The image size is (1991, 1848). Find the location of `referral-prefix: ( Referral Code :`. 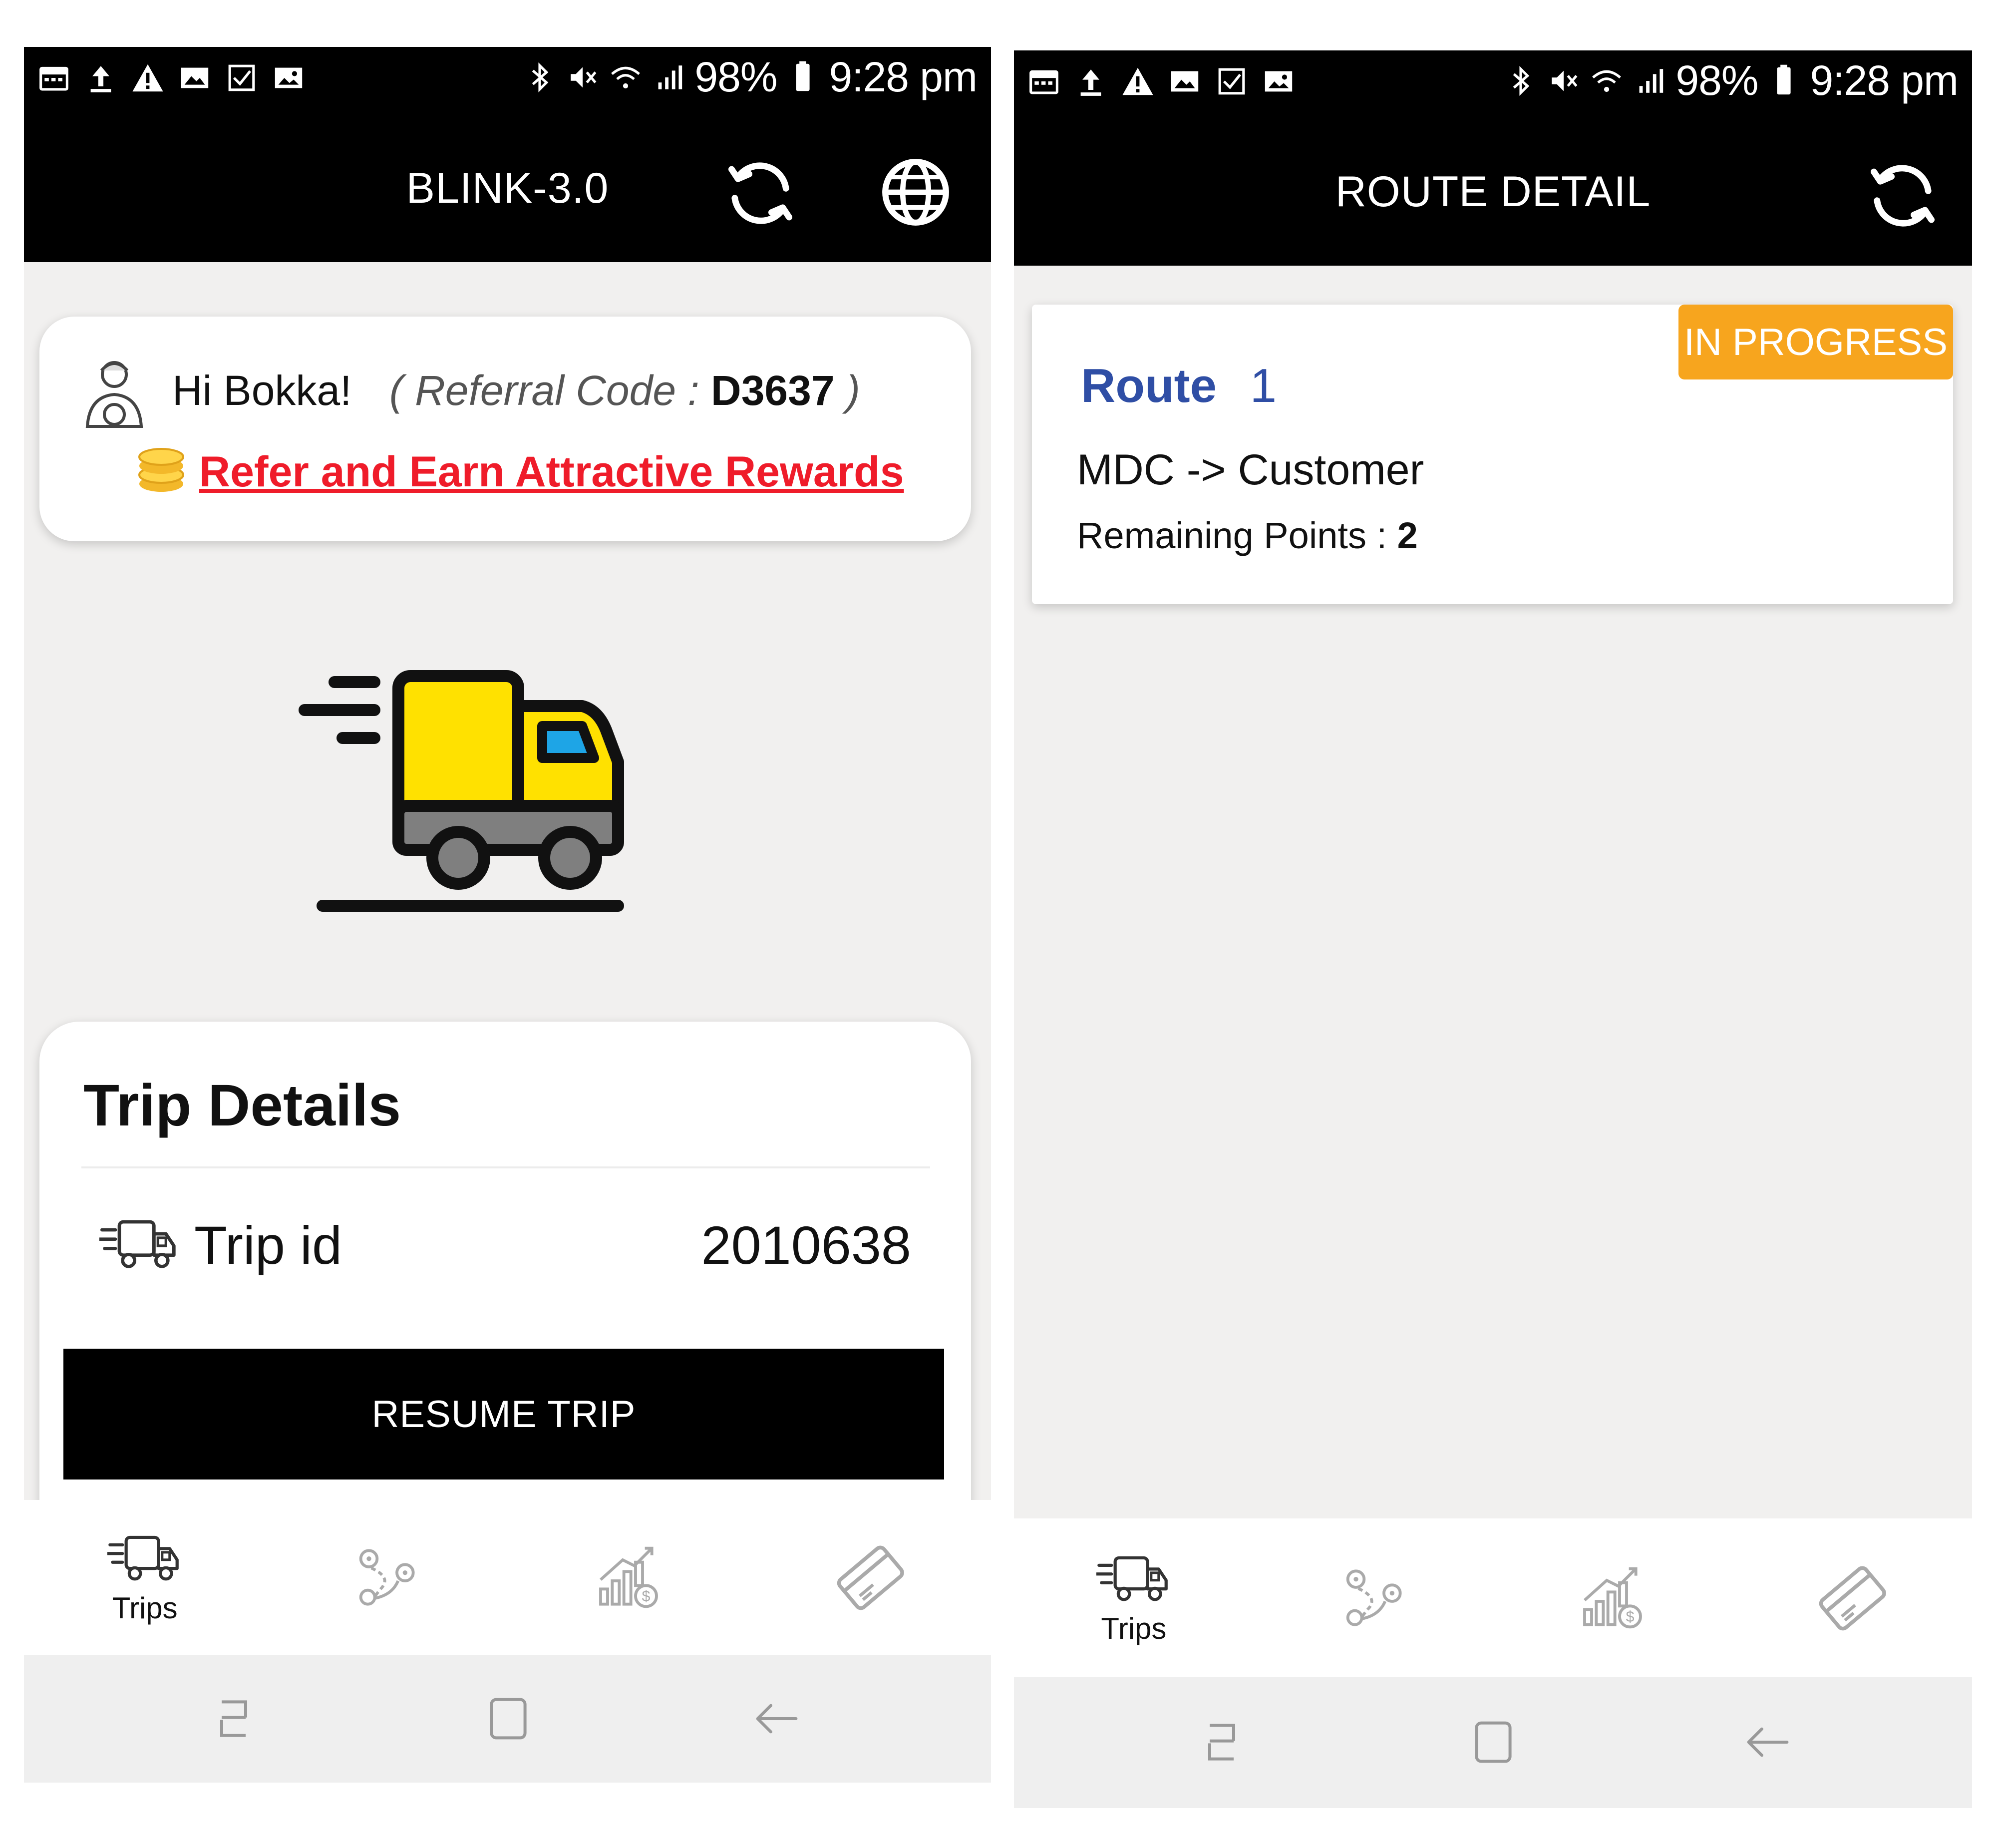

referral-prefix: ( Referral Code : is located at coordinates (550, 390).